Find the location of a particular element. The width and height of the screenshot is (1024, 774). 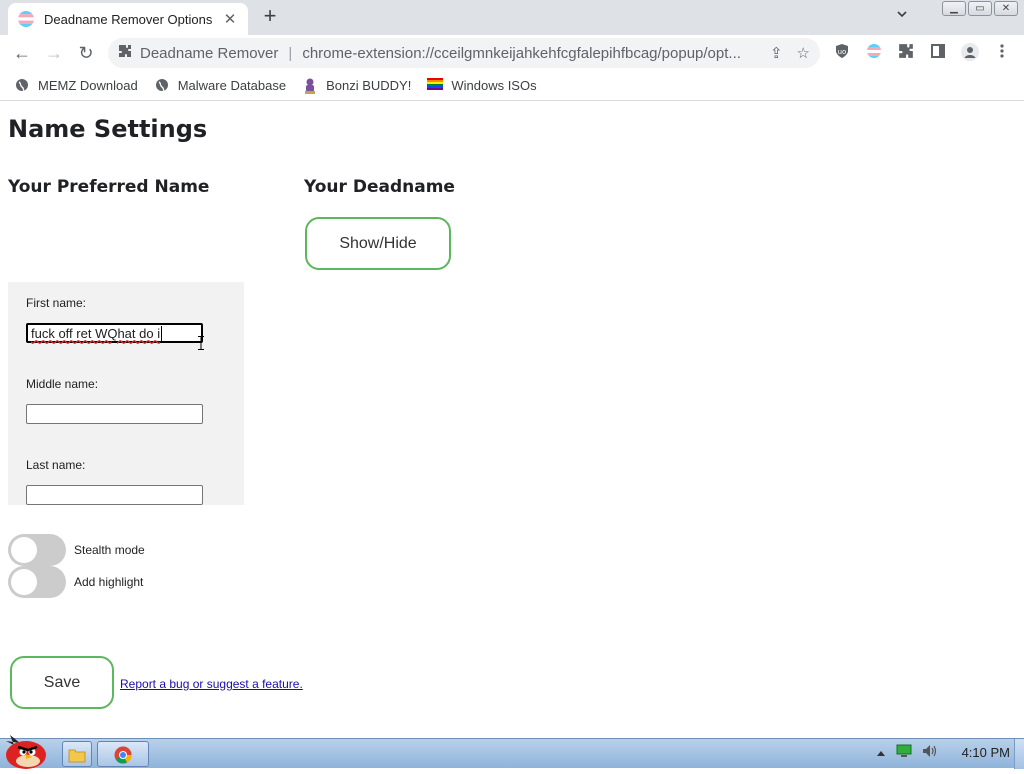

stealth-mode-row: Stealth mode is located at coordinates (76, 550).